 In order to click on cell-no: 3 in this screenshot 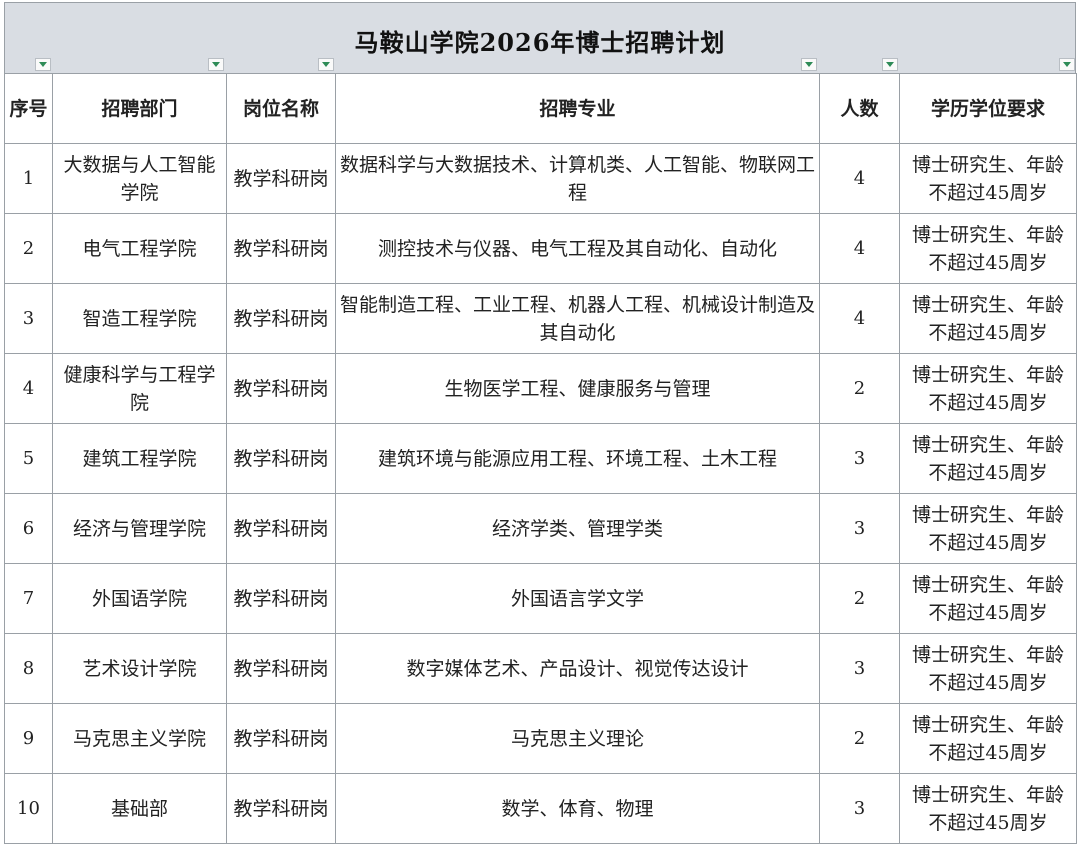, I will do `click(28, 318)`.